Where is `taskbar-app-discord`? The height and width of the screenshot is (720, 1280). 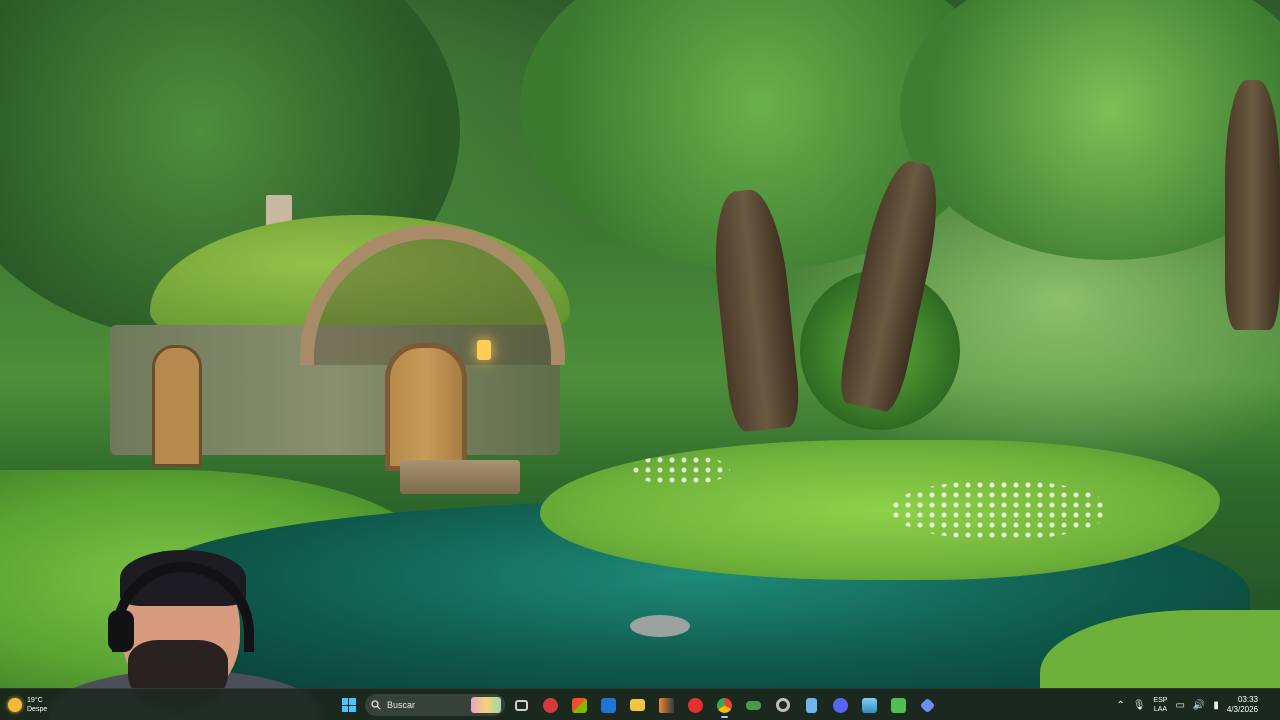
taskbar-app-discord is located at coordinates (840, 705).